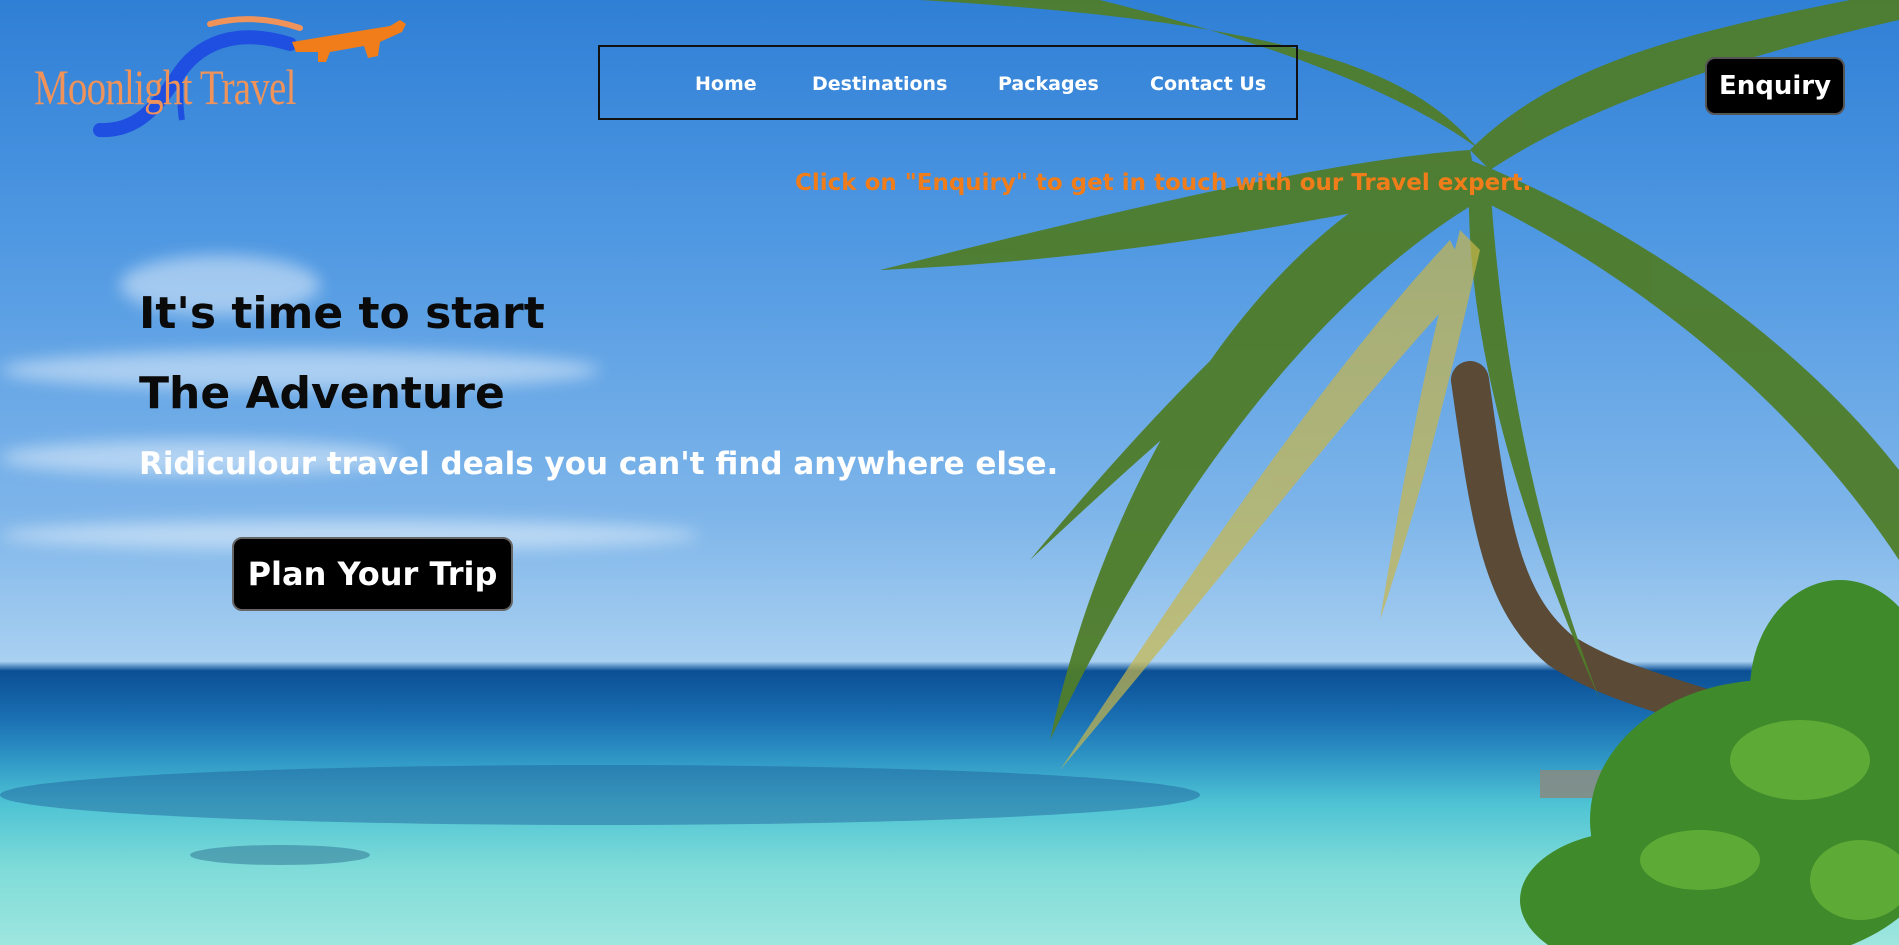  What do you see at coordinates (1775, 86) in the screenshot?
I see `enquiry-button: Enquiry` at bounding box center [1775, 86].